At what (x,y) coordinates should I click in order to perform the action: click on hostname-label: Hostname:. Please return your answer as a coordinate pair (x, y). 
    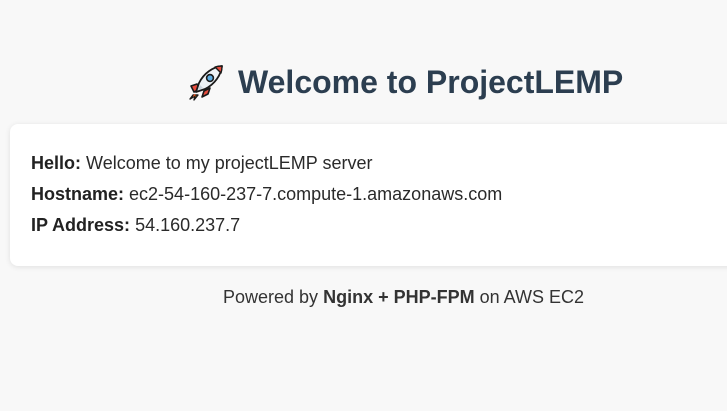
    Looking at the image, I should click on (78, 194).